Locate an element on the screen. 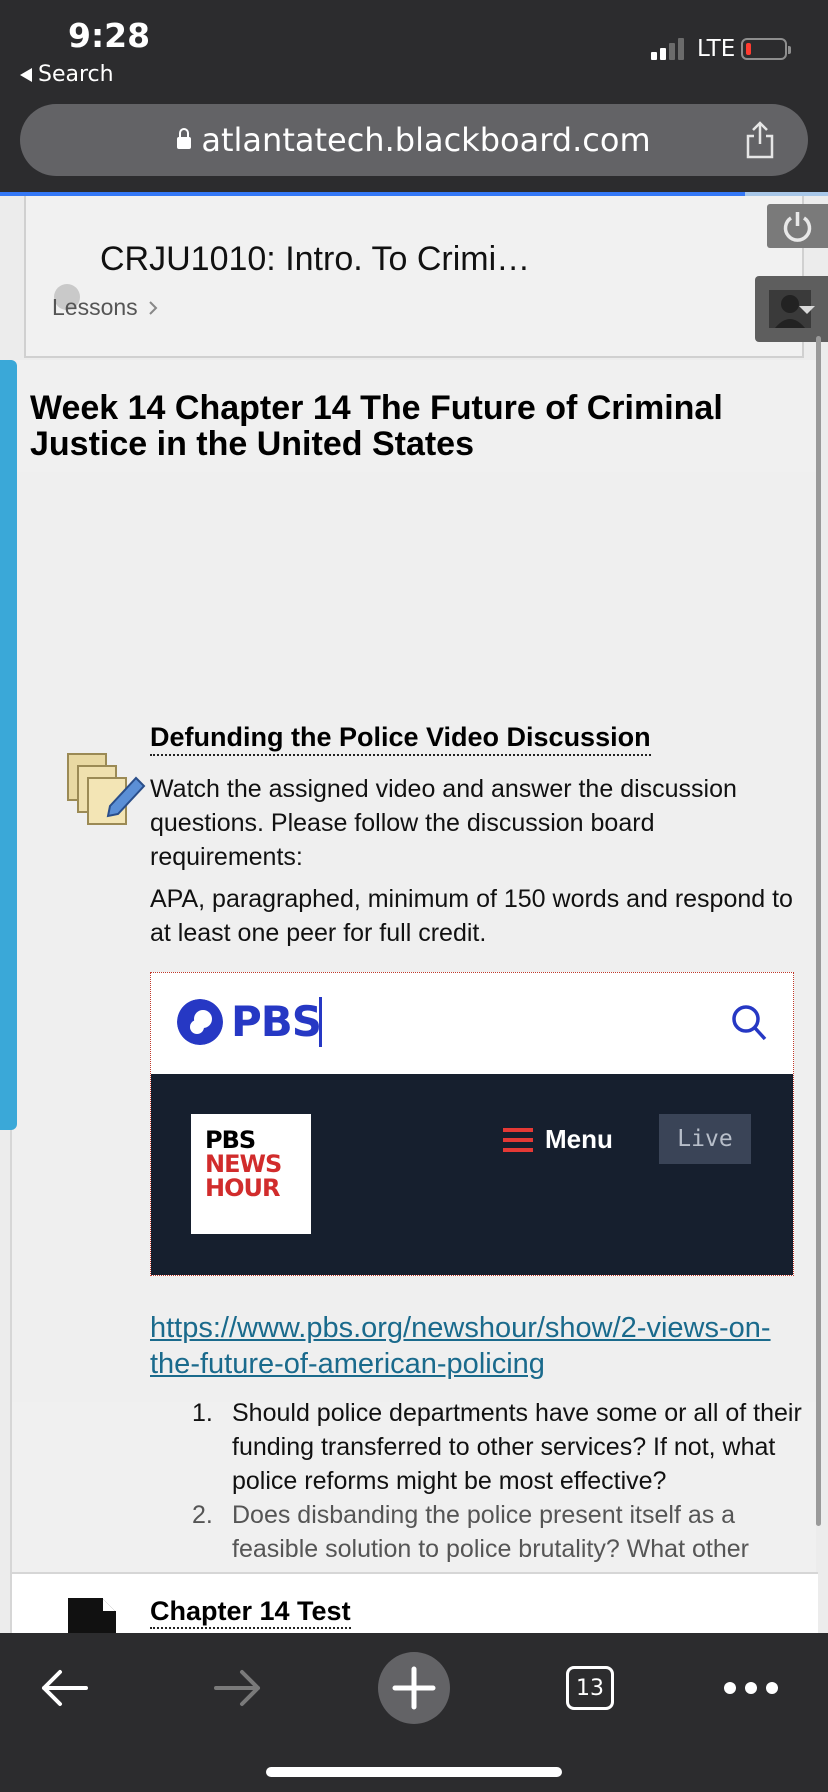 This screenshot has width=828, height=1792. forward-button is located at coordinates (238, 1688).